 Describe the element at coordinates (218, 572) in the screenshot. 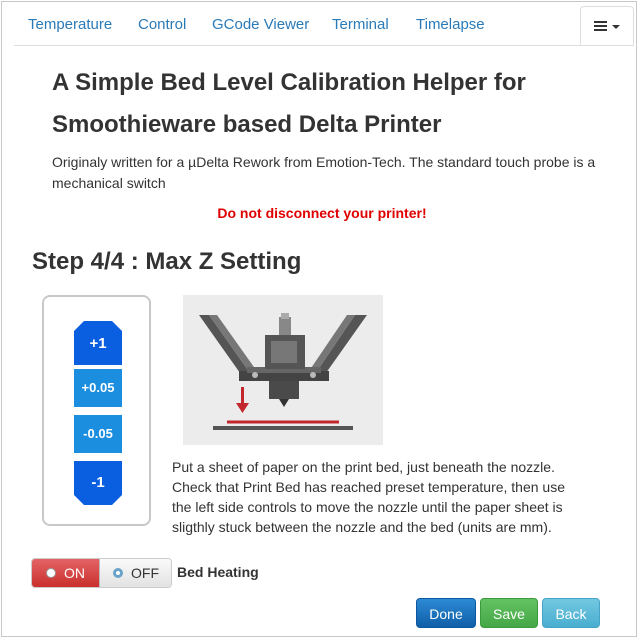

I see `bed-heating-label: Bed Heating` at that location.